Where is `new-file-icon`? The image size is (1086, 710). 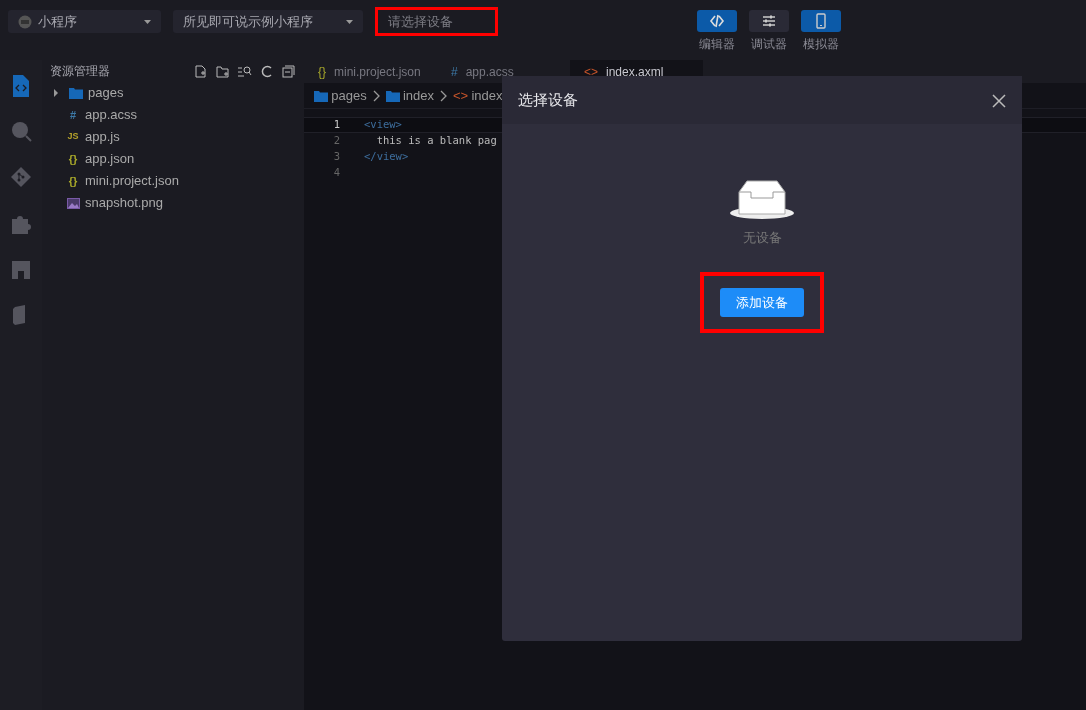
new-file-icon is located at coordinates (200, 71).